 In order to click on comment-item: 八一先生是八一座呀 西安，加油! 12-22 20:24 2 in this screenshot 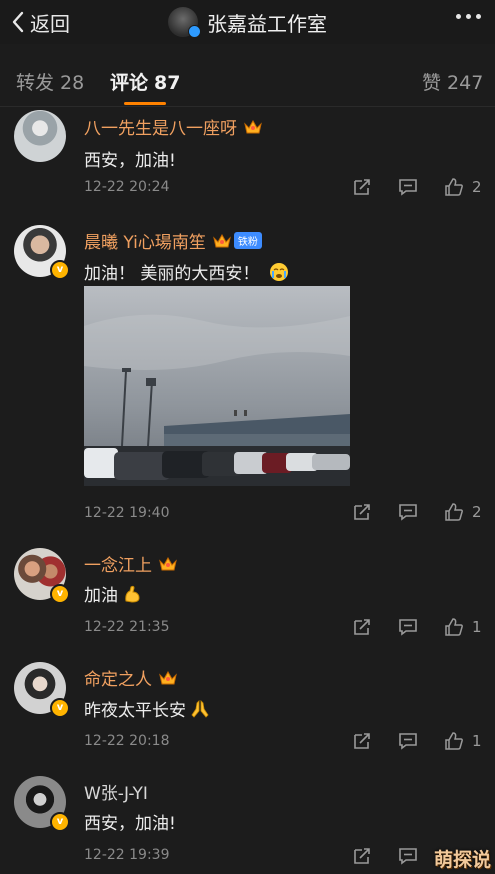, I will do `click(247, 158)`.